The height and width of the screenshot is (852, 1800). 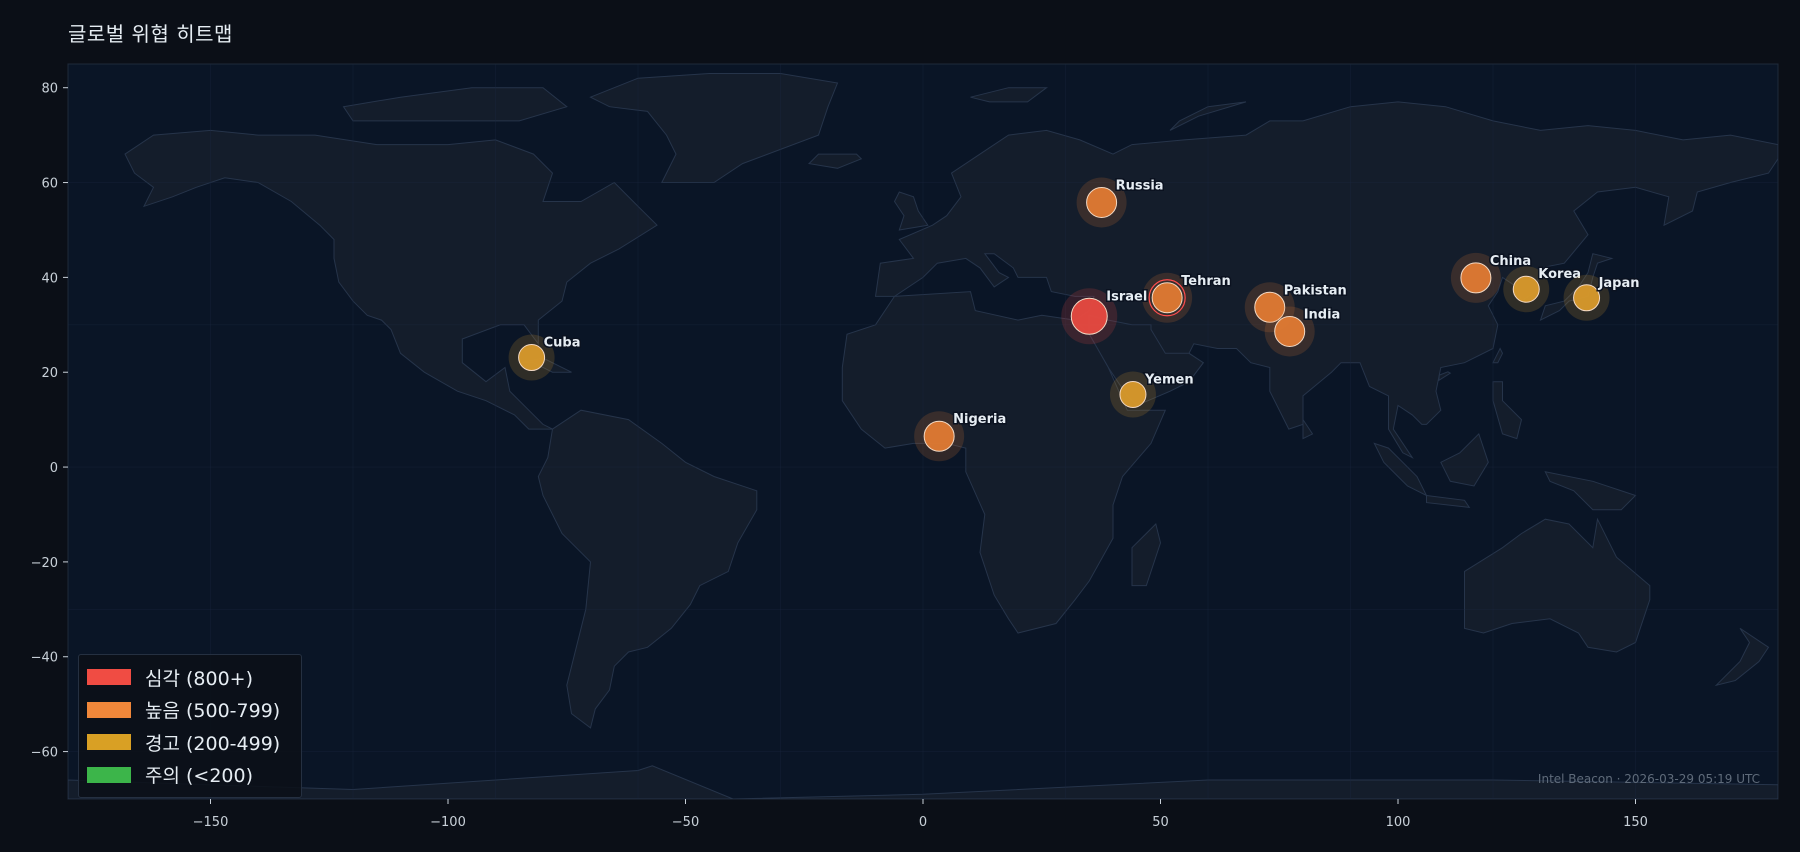 What do you see at coordinates (1619, 283) in the screenshot?
I see `marker-label: Japan` at bounding box center [1619, 283].